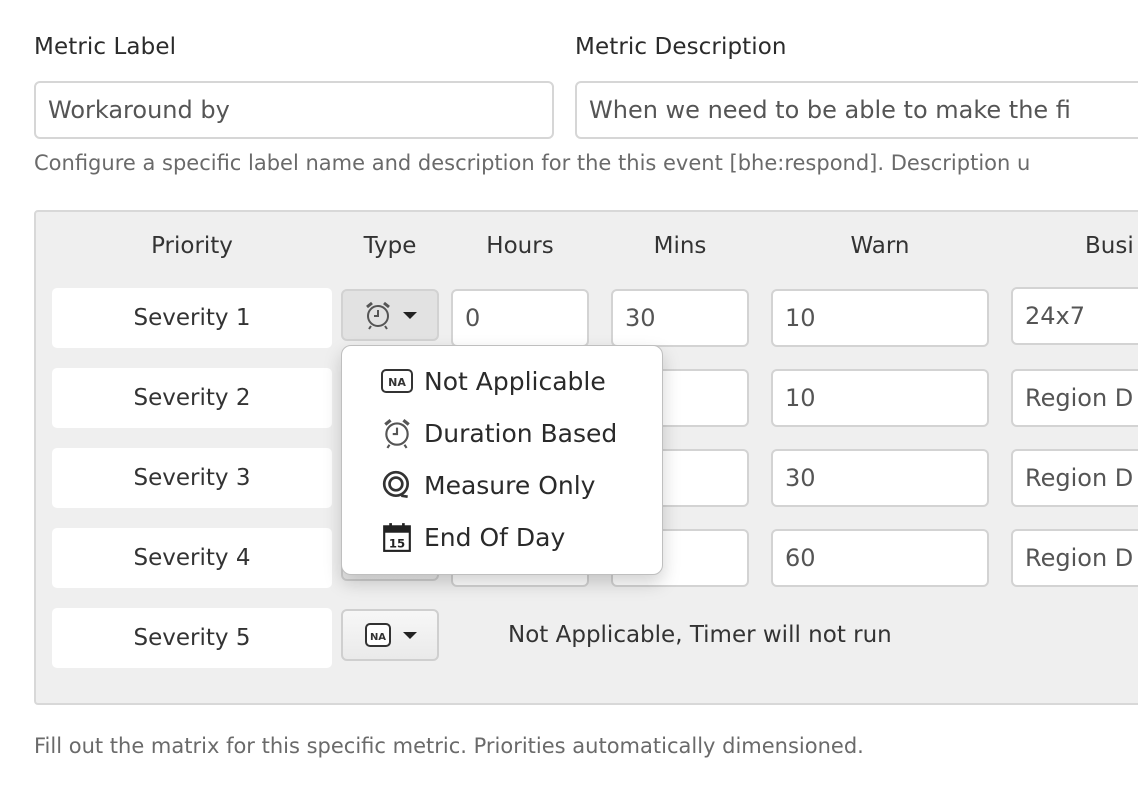 This screenshot has height=786, width=1138. I want to click on column-header-hours: Hours, so click(520, 246).